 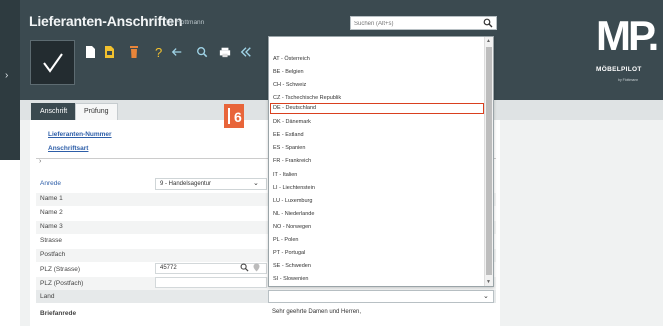 What do you see at coordinates (377, 279) in the screenshot?
I see `dropdown-option: SI - Slowenien` at bounding box center [377, 279].